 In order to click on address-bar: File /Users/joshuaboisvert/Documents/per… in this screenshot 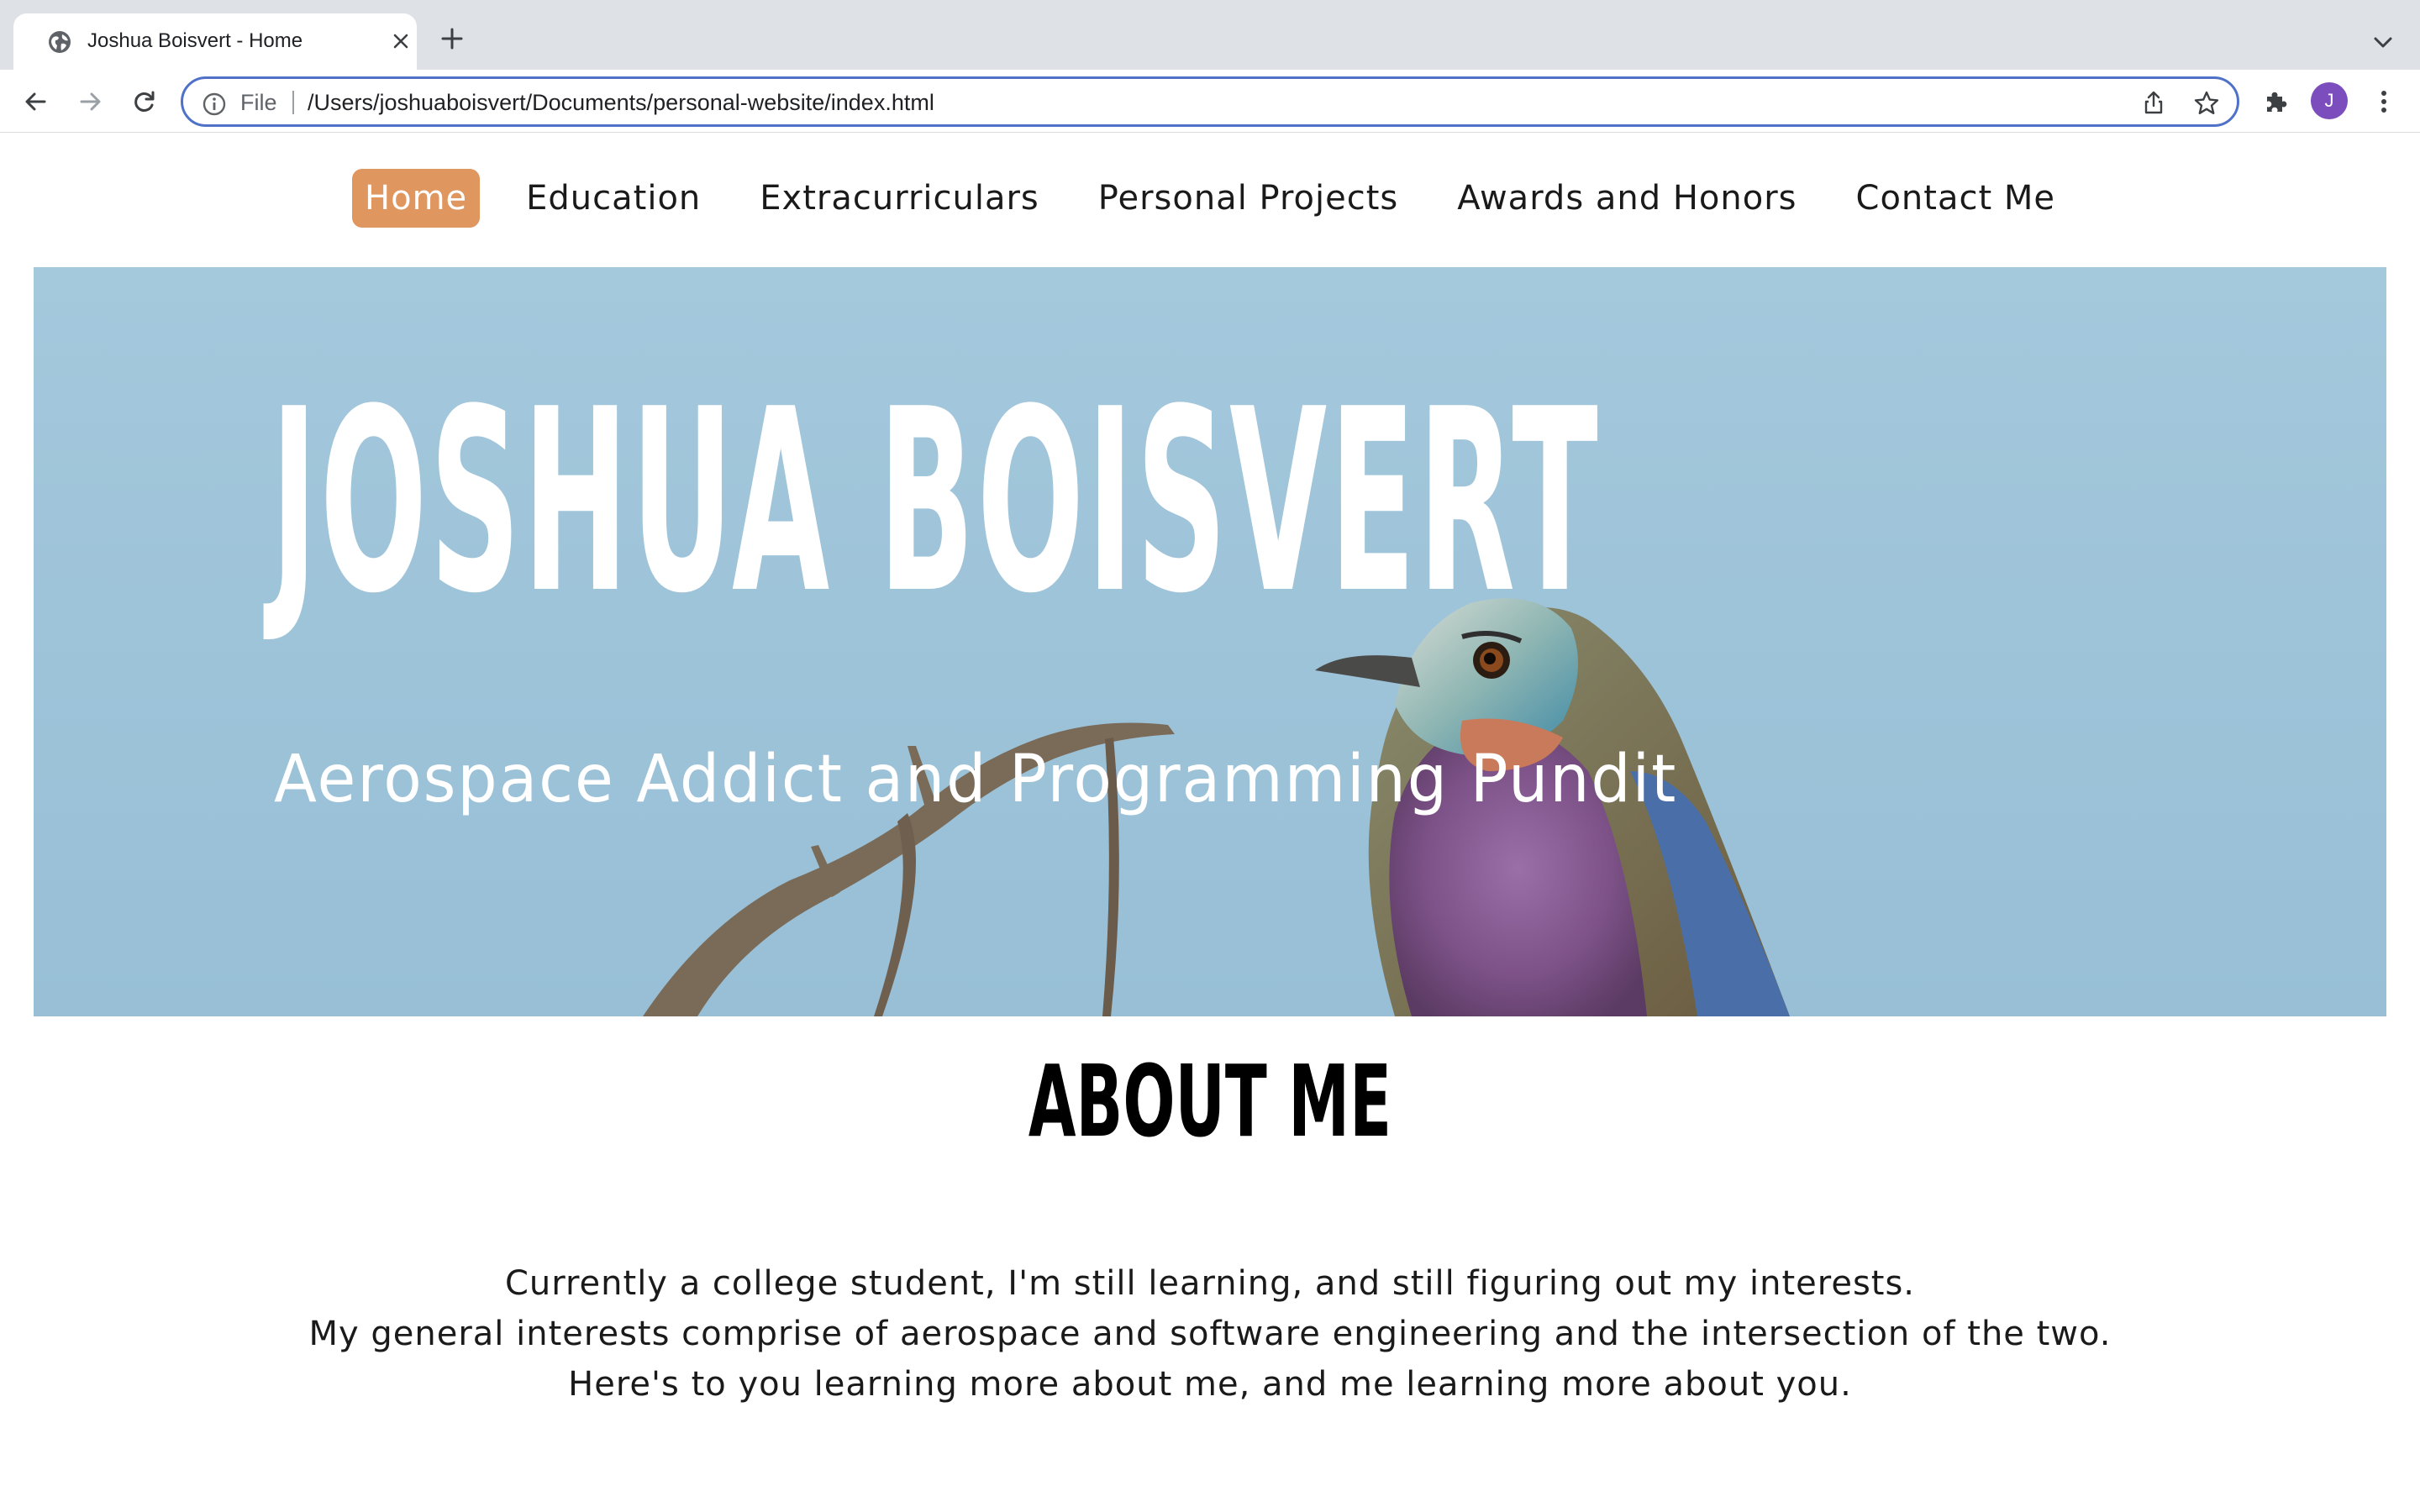, I will do `click(1210, 101)`.